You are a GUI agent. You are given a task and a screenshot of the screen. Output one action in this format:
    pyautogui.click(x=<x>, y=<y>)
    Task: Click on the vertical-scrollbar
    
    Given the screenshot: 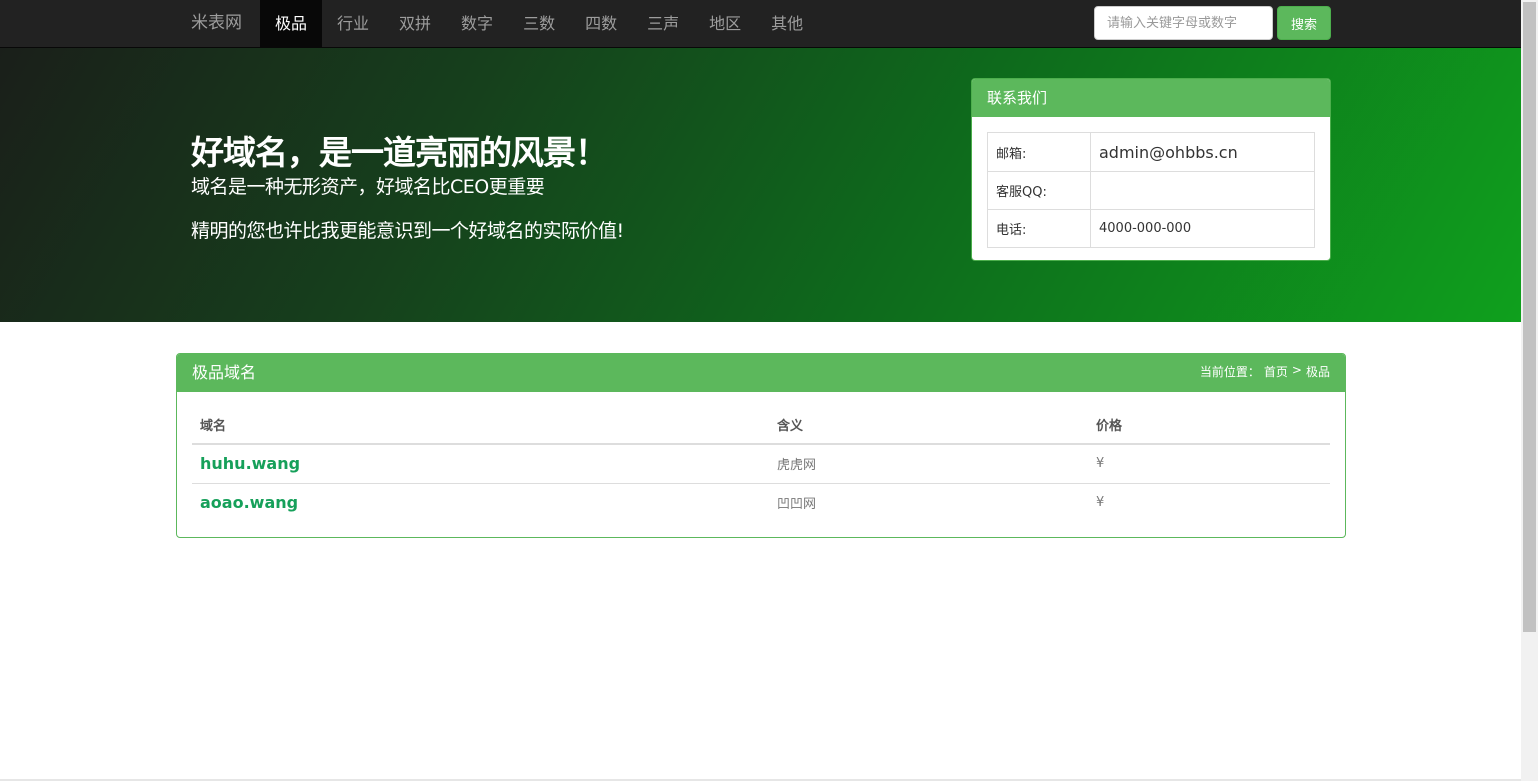 What is the action you would take?
    pyautogui.click(x=1529, y=390)
    